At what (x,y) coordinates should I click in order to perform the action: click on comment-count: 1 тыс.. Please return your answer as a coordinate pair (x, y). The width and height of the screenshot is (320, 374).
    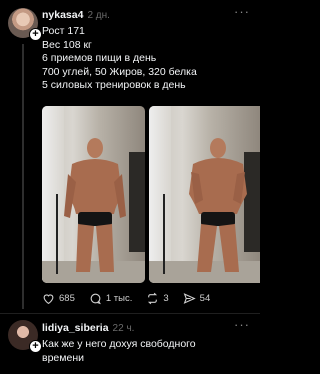
    Looking at the image, I should click on (119, 298).